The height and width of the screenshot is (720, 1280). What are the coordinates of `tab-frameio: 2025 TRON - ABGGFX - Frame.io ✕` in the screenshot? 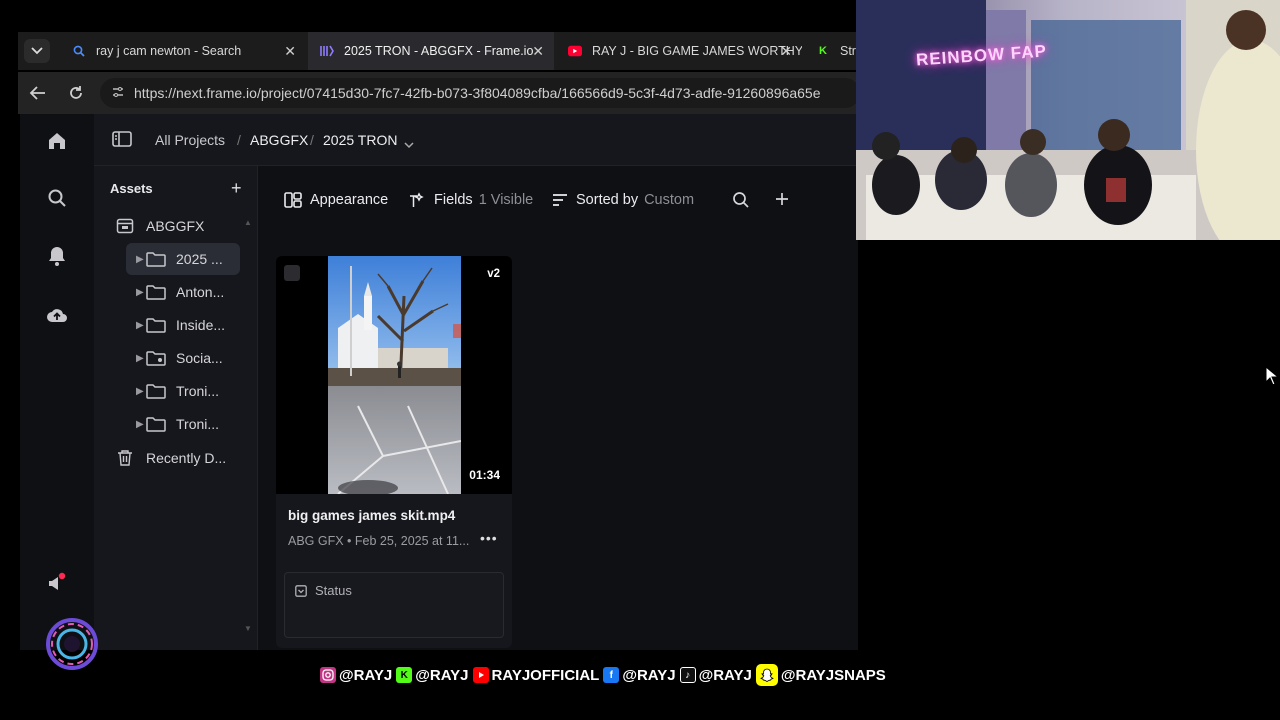 It's located at (431, 51).